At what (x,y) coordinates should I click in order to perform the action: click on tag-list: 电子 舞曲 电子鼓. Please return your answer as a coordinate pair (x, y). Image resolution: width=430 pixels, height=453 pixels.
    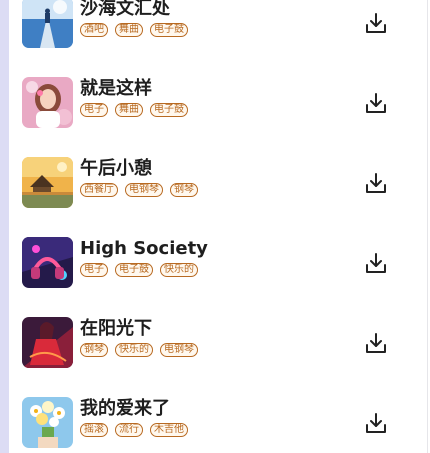
    Looking at the image, I should click on (134, 110).